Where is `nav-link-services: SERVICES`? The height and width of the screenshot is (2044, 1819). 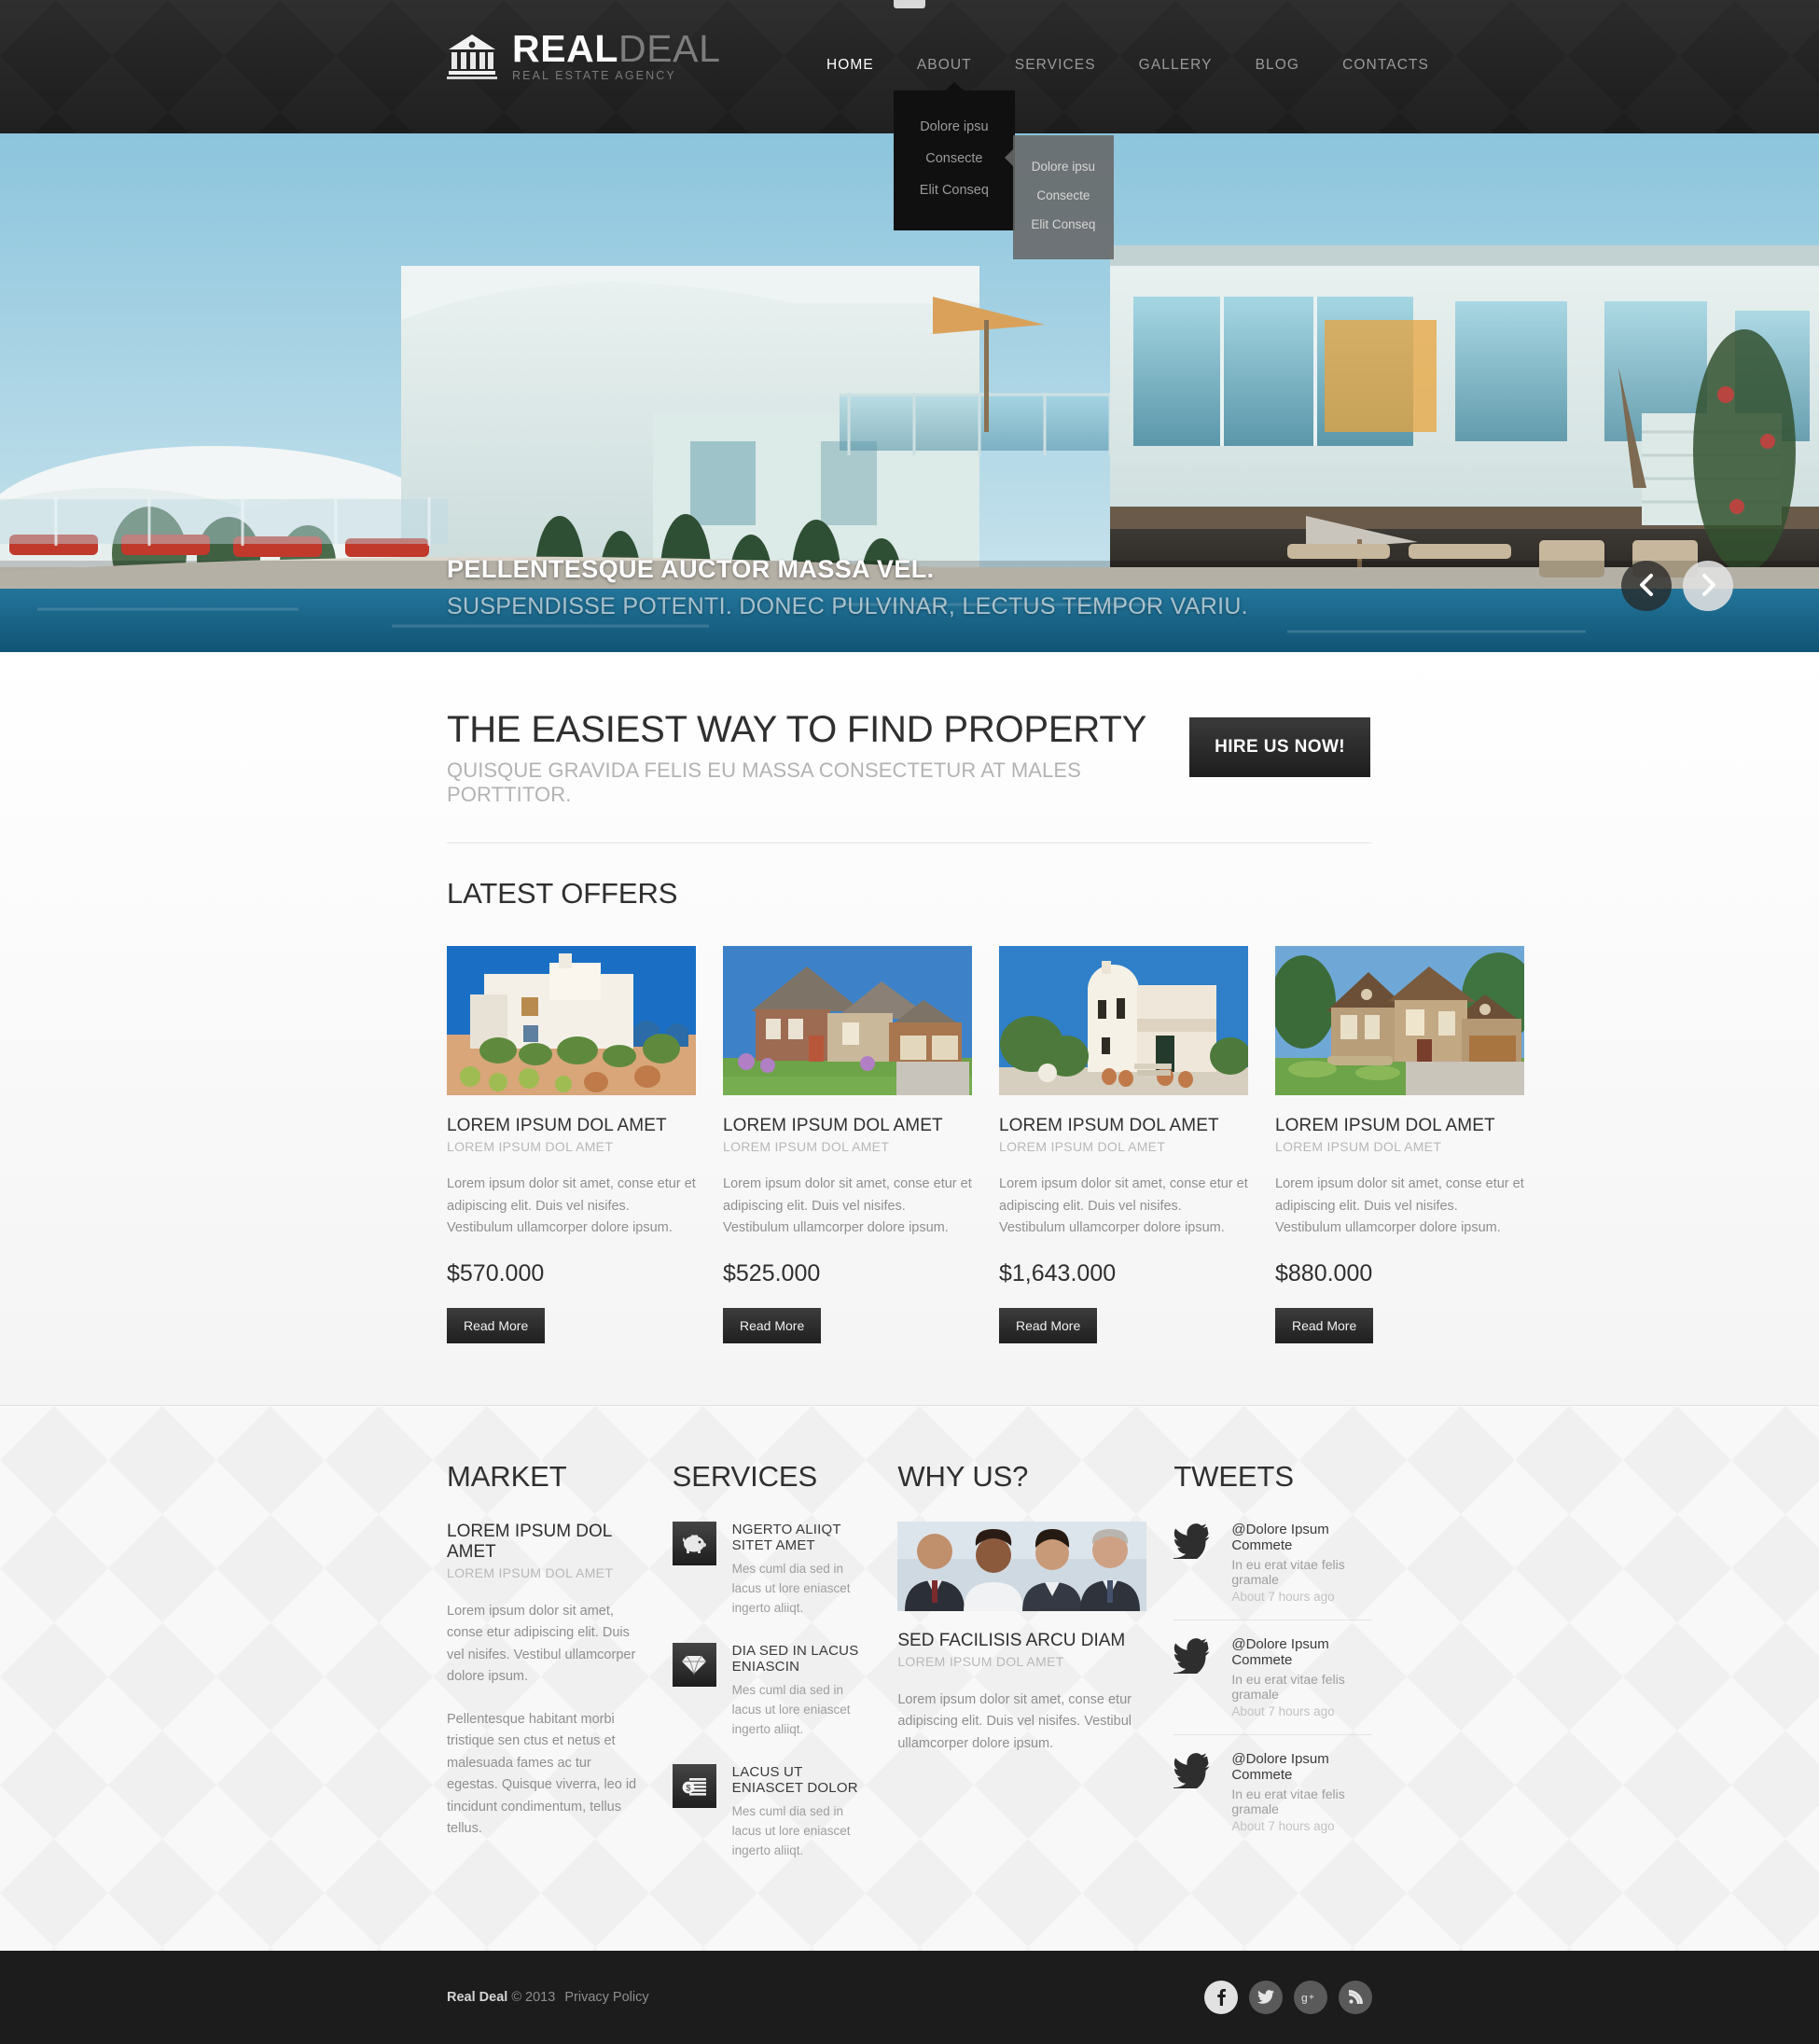
nav-link-services: SERVICES is located at coordinates (1055, 65).